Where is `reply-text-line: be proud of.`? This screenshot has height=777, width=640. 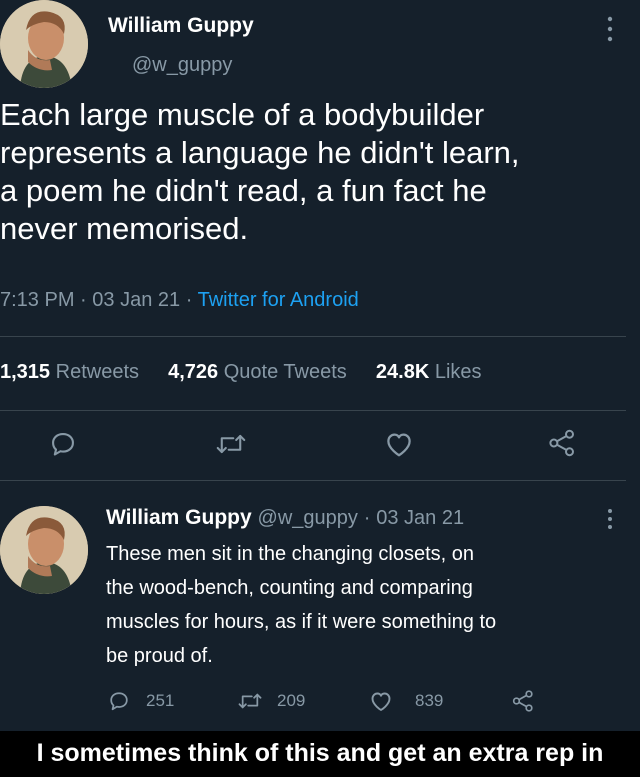 reply-text-line: be proud of. is located at coordinates (159, 656).